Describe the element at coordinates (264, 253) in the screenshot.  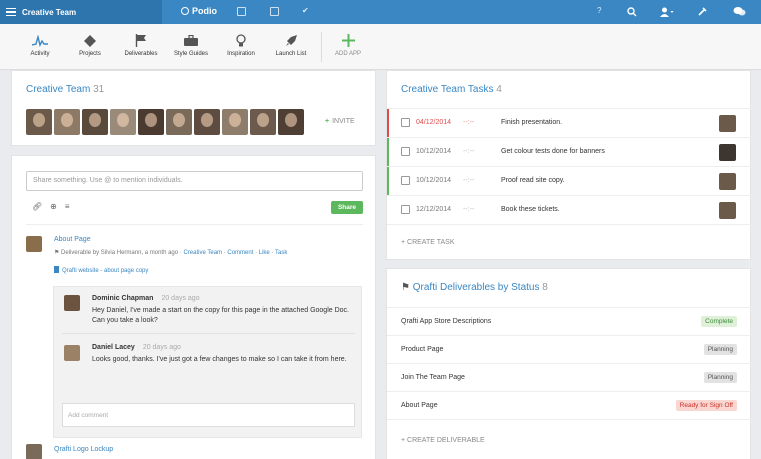
I see `like-link: Like` at that location.